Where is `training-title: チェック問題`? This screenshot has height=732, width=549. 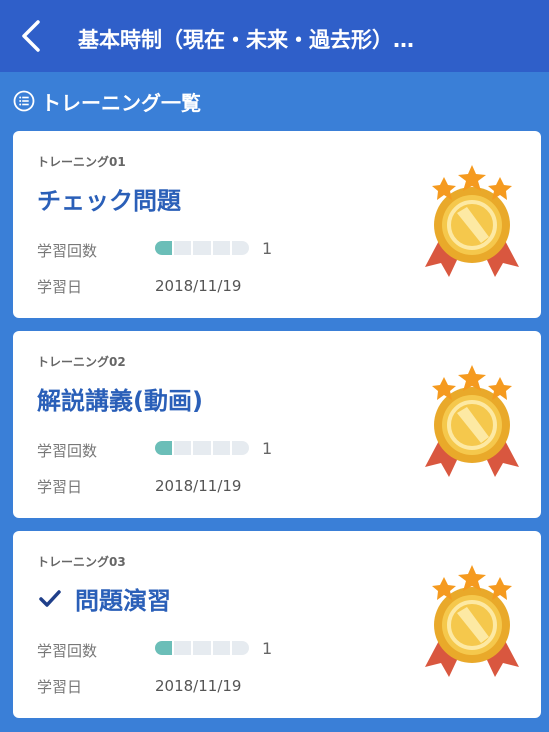
training-title: チェック問題 is located at coordinates (109, 198).